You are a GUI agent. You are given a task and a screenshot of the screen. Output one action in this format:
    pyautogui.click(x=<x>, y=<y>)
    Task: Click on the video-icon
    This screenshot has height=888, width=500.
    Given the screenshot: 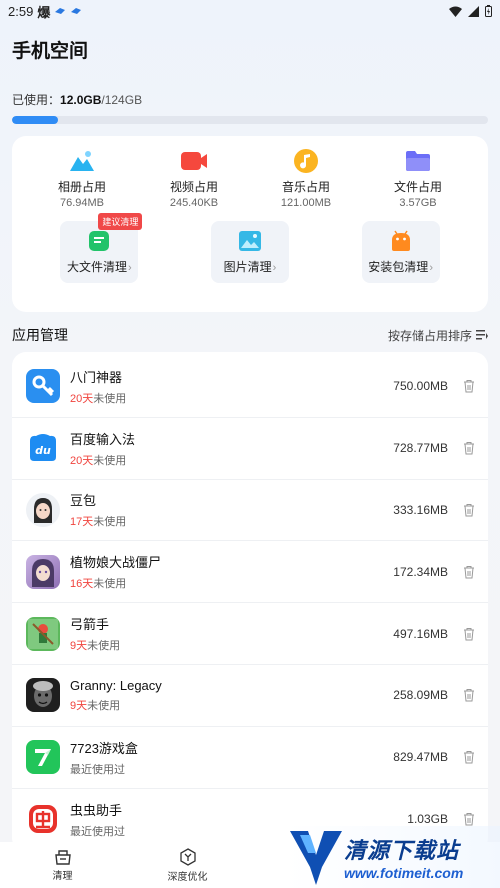 What is the action you would take?
    pyautogui.click(x=194, y=161)
    